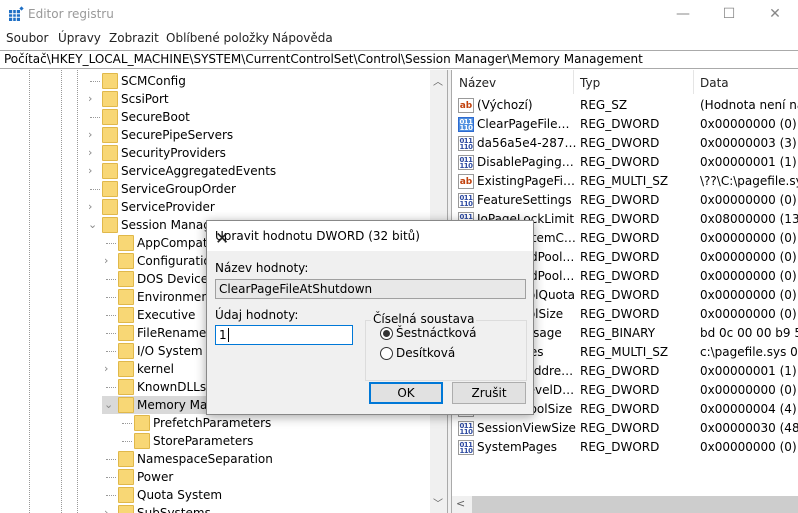 The height and width of the screenshot is (513, 798). I want to click on column-type-header: Typ, so click(590, 83).